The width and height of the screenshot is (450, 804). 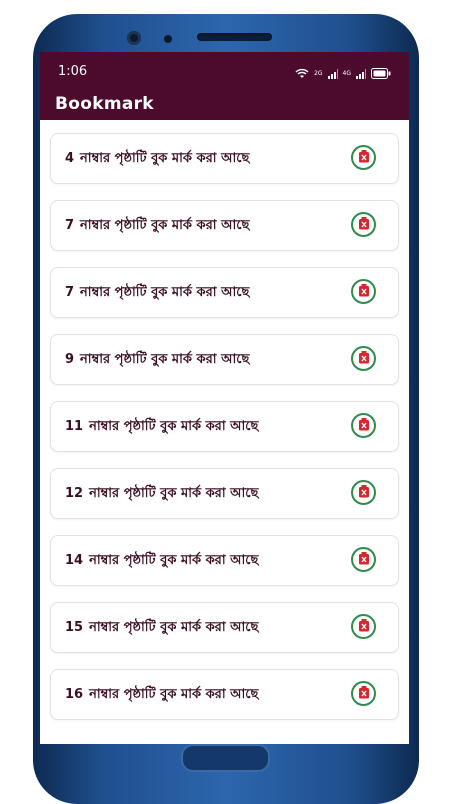 I want to click on bookmark-label: 12 নাম্বার পৃষ্ঠাটি বুক মার্ক করা আছে, so click(x=161, y=494).